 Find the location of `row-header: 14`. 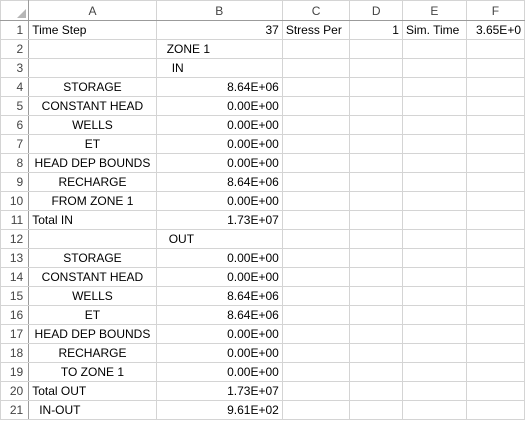

row-header: 14 is located at coordinates (15, 277).